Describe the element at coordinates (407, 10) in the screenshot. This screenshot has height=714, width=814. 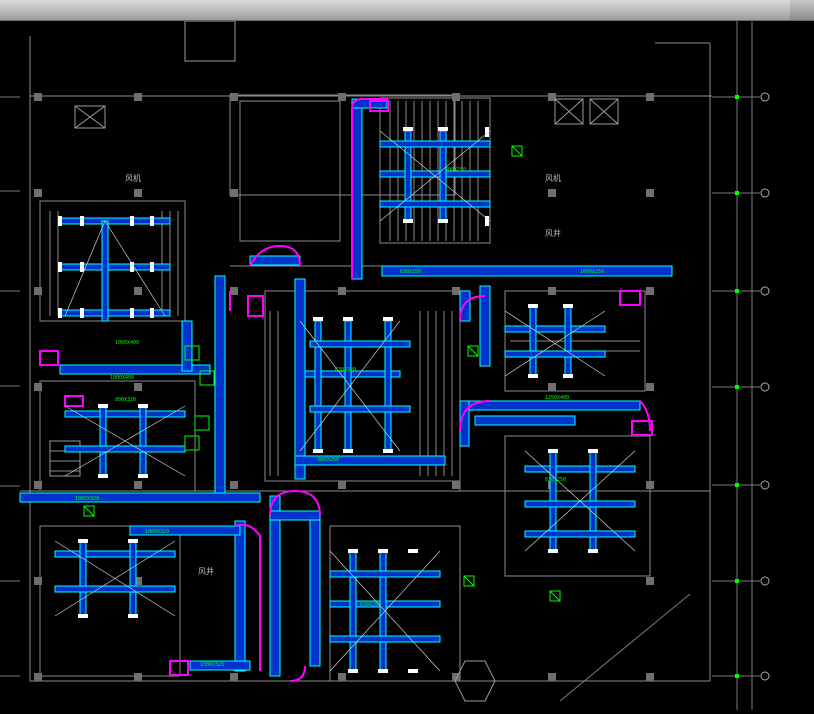
I see `window-title-bar` at that location.